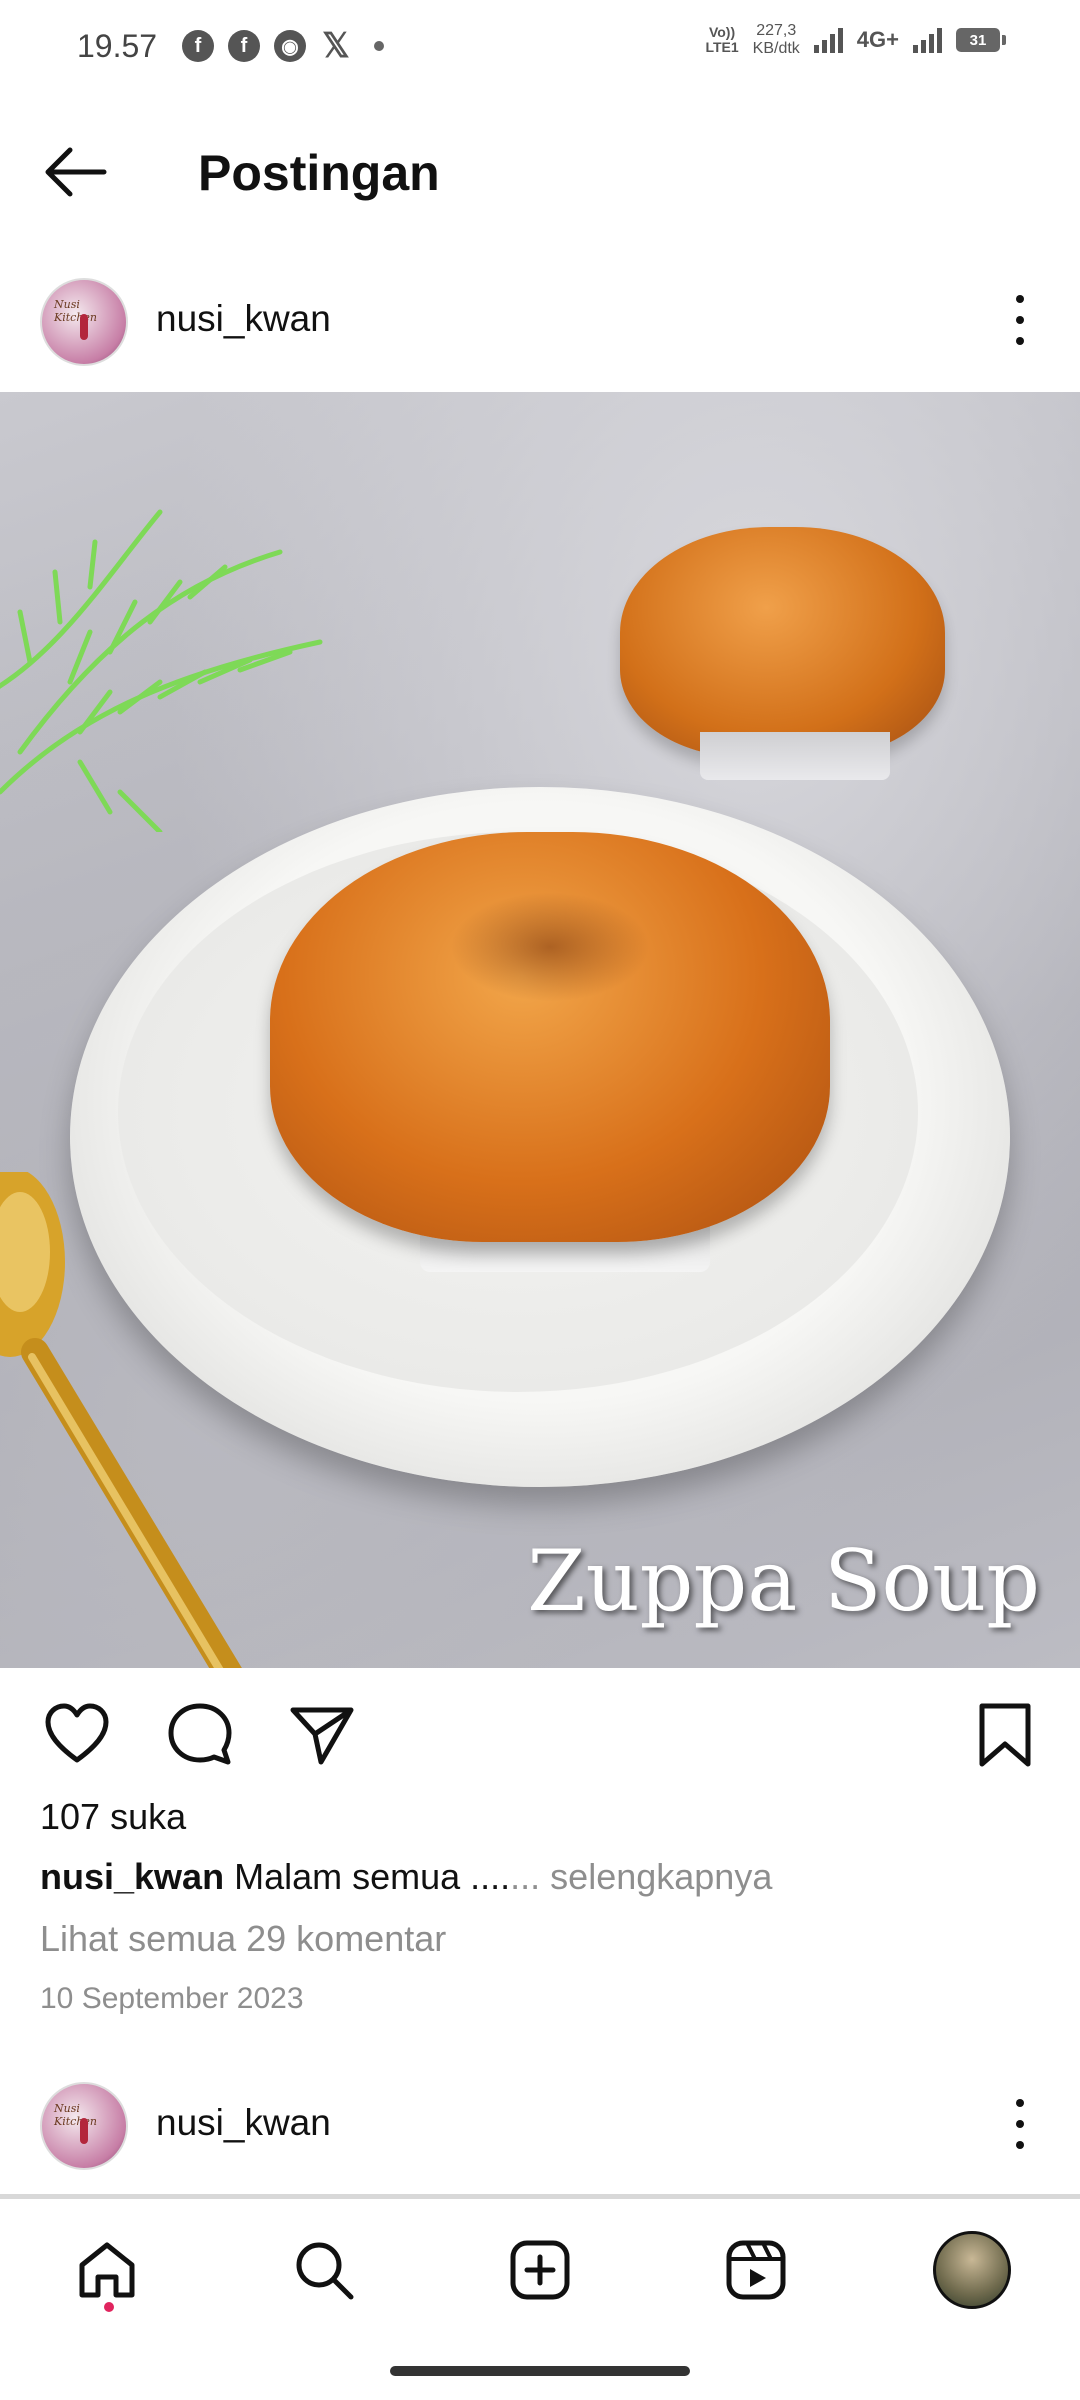  Describe the element at coordinates (756, 2270) in the screenshot. I see `reels-icon` at that location.